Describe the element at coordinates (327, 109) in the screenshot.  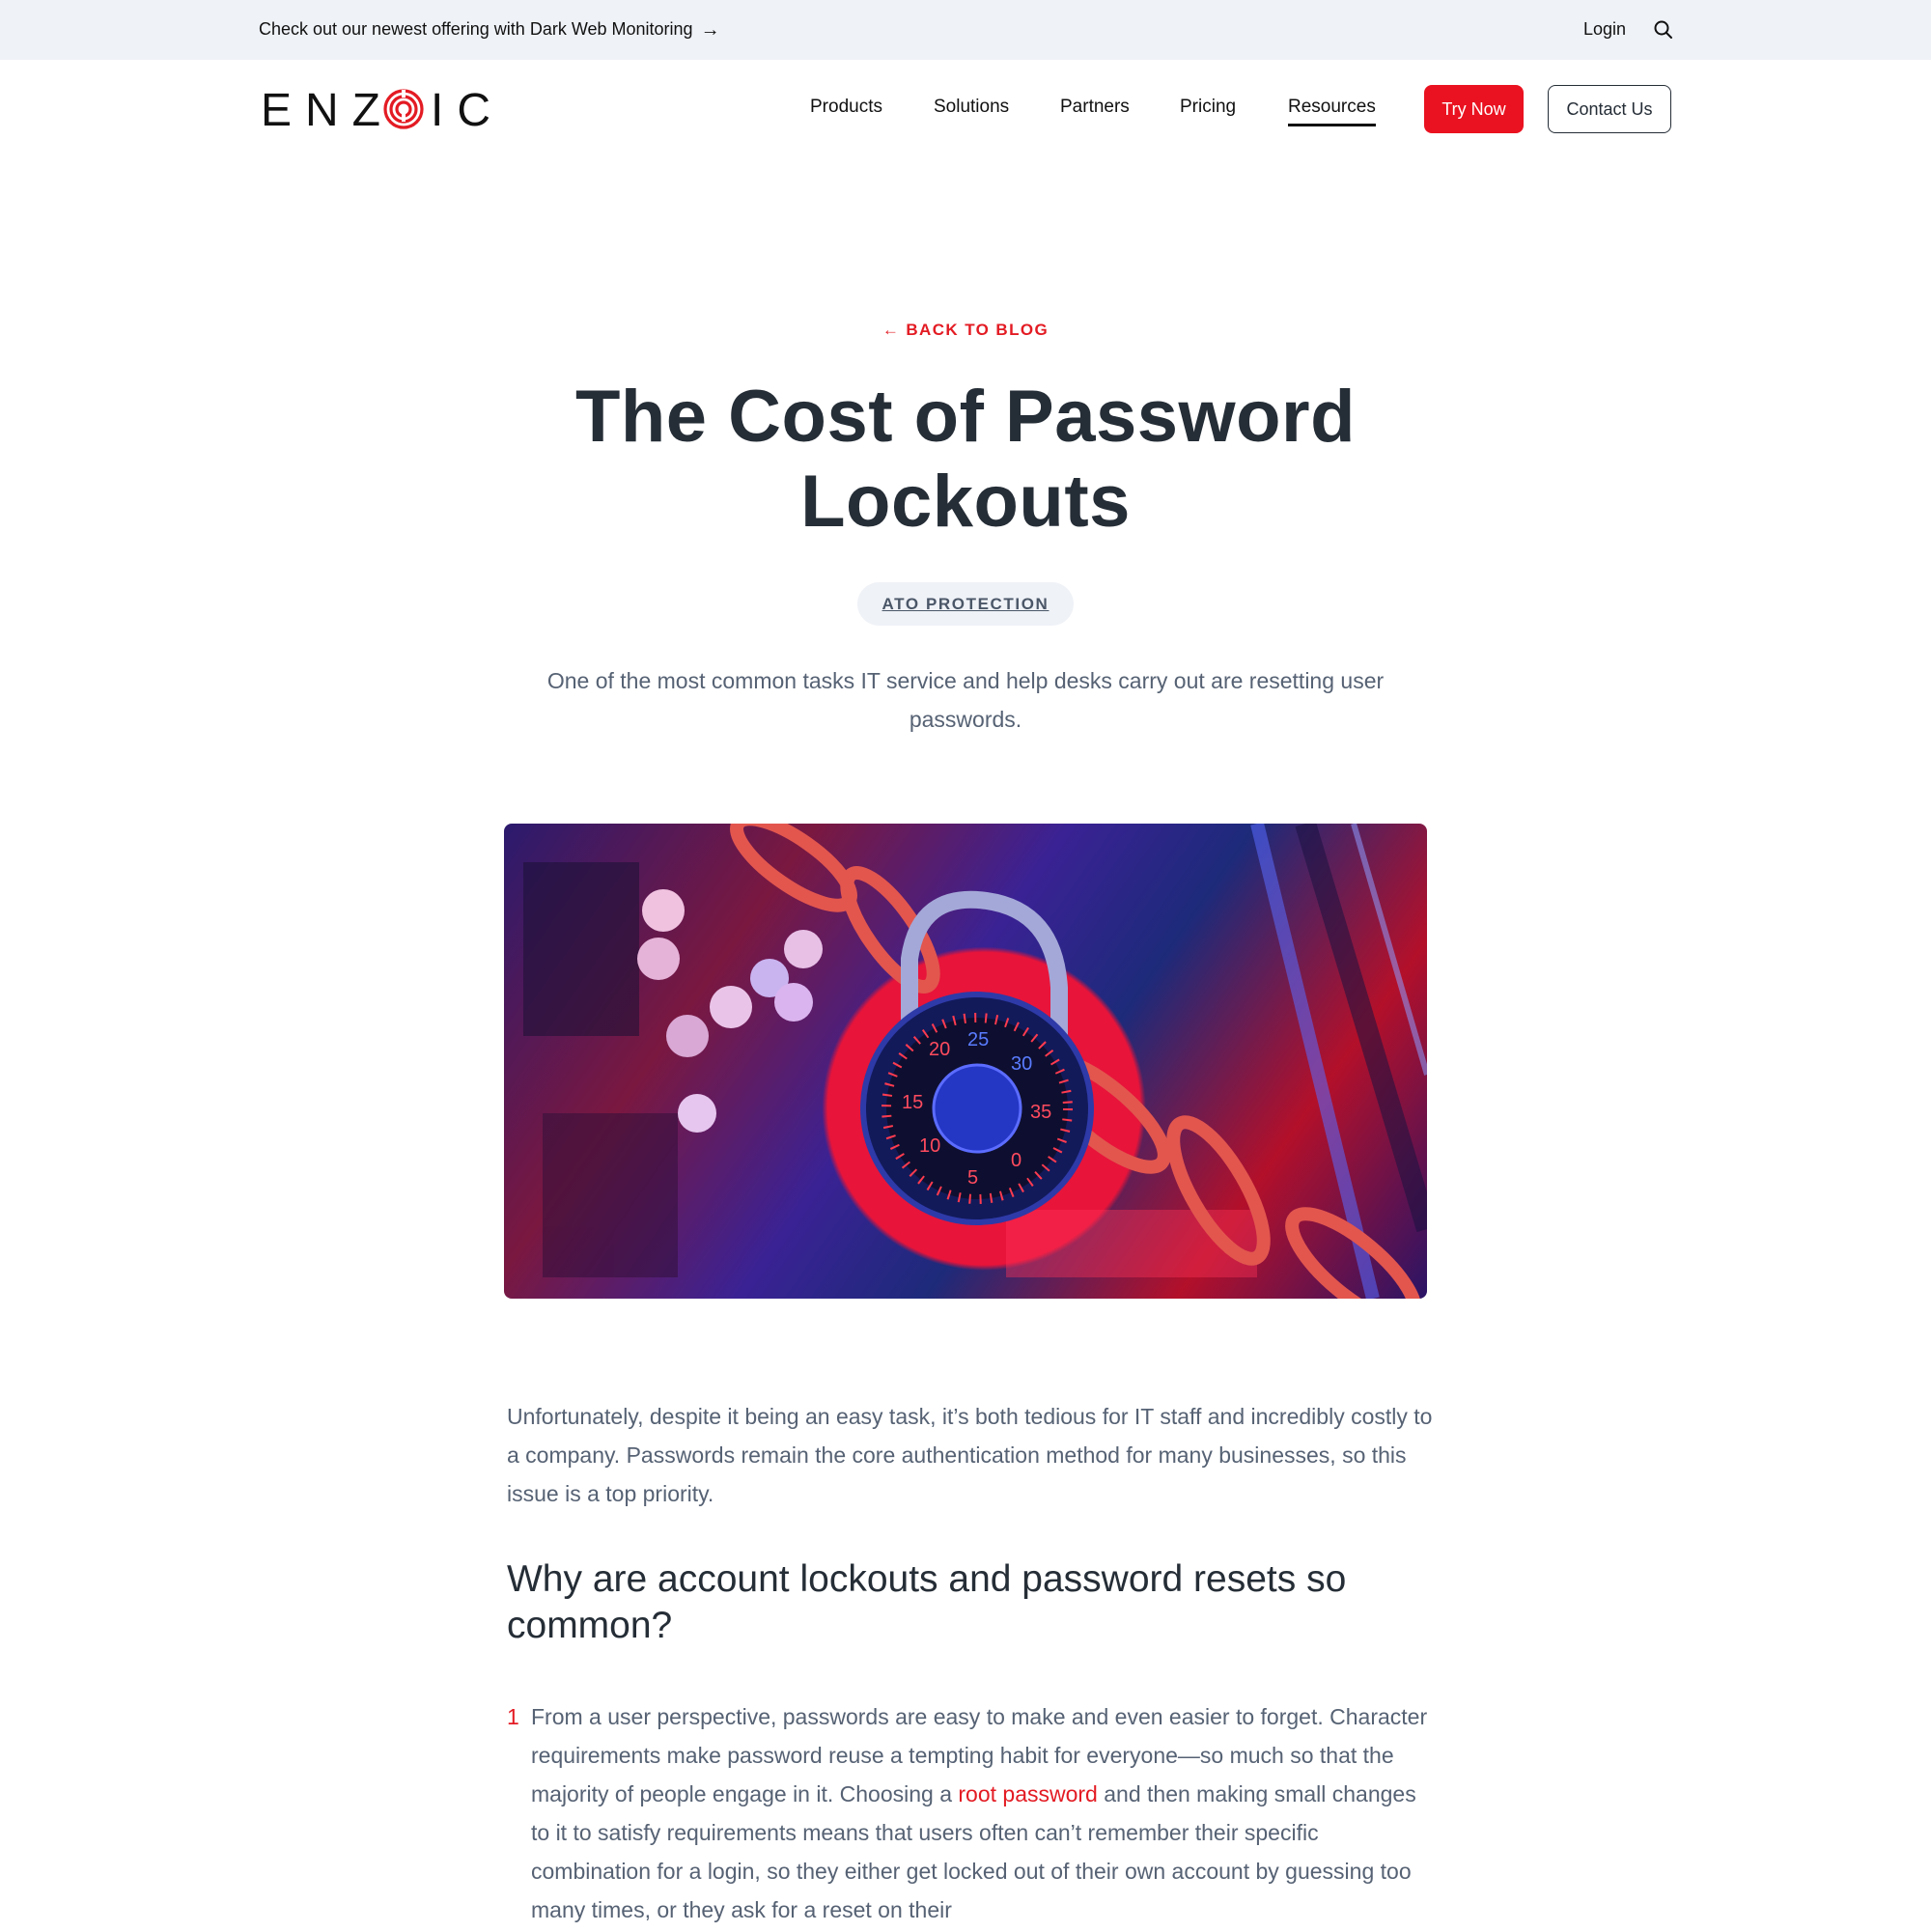
I see `logo-text-left: ENZ` at that location.